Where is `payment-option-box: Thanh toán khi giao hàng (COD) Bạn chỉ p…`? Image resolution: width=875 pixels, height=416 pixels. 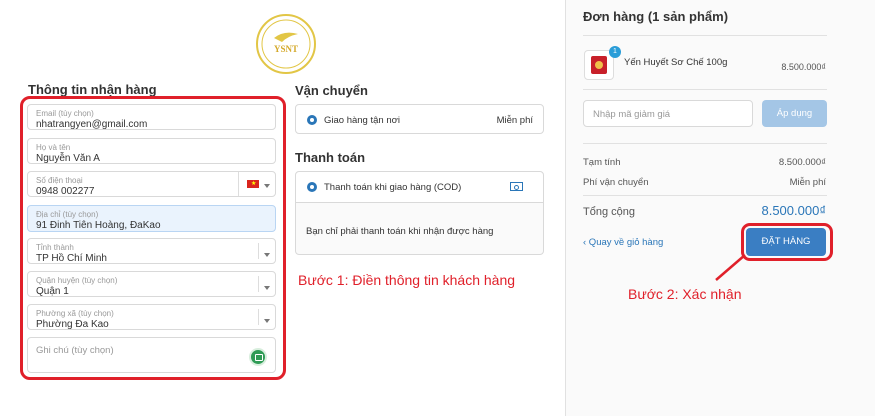
payment-option-box: Thanh toán khi giao hàng (COD) Bạn chỉ p… is located at coordinates (419, 213).